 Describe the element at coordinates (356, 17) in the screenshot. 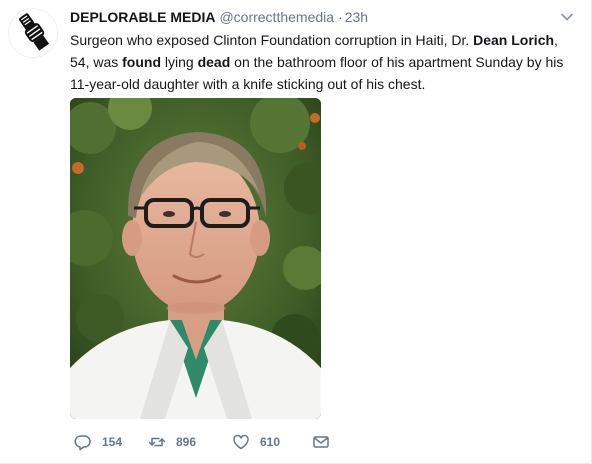

I see `tweet-timestamp: 23h` at that location.